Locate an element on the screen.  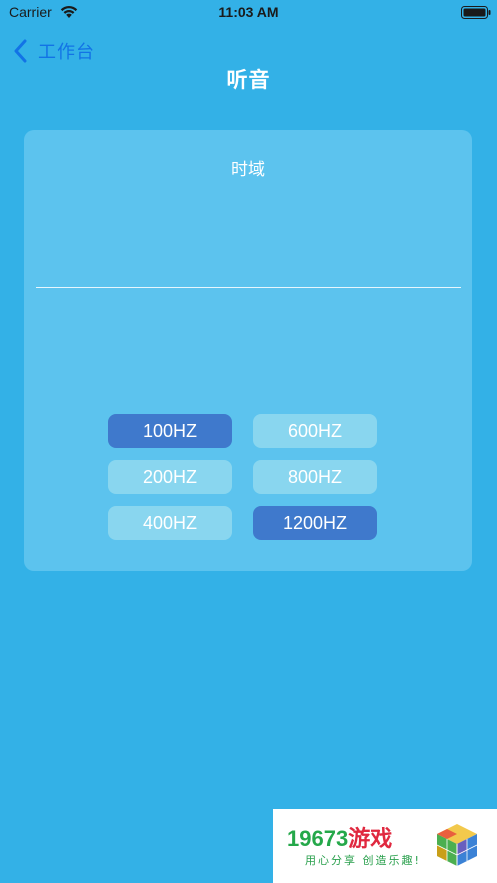
freq-button-800hz: 800HZ is located at coordinates (315, 477).